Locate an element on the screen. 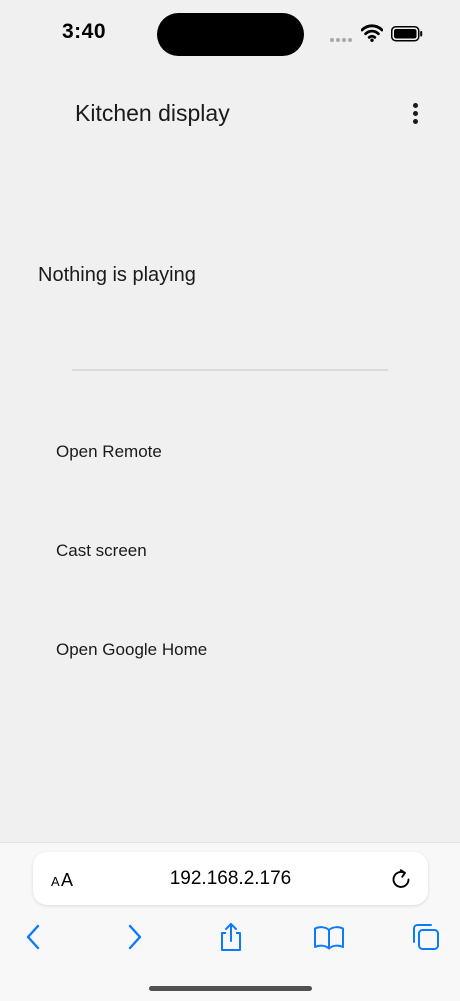  share-button is located at coordinates (231, 937).